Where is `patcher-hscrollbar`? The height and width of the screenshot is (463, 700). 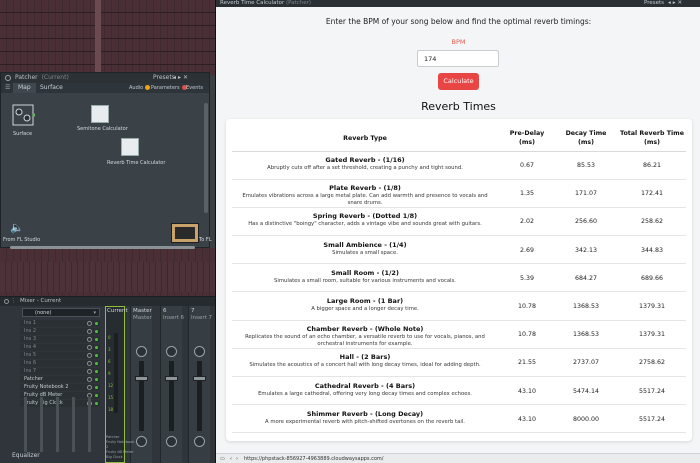
patcher-hscrollbar is located at coordinates (102, 247).